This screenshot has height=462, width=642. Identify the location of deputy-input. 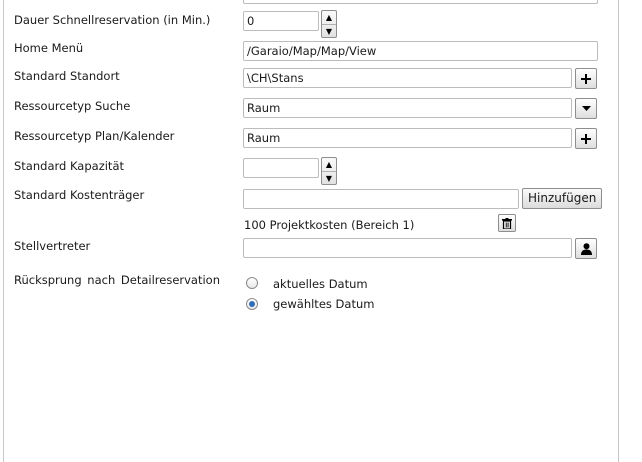
(407, 248).